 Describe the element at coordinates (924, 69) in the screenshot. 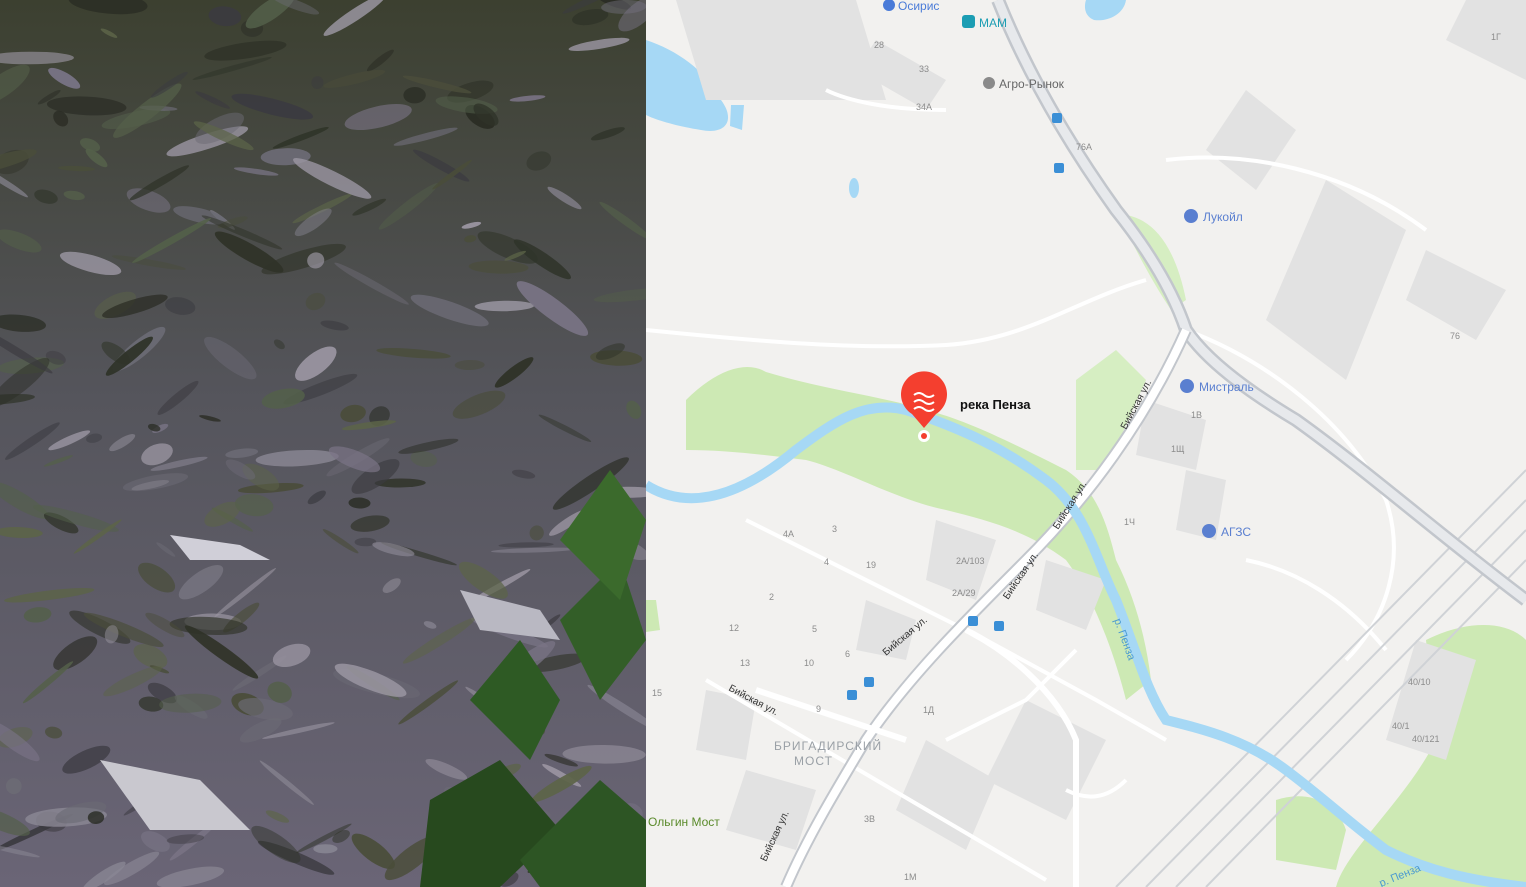

I see `house-number: 33` at that location.